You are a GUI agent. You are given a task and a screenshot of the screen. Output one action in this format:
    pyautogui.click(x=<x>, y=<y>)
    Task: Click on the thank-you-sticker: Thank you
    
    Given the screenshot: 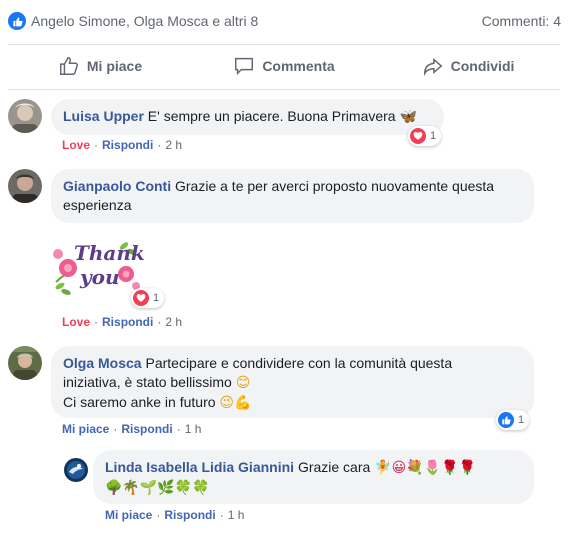 What is the action you would take?
    pyautogui.click(x=97, y=266)
    